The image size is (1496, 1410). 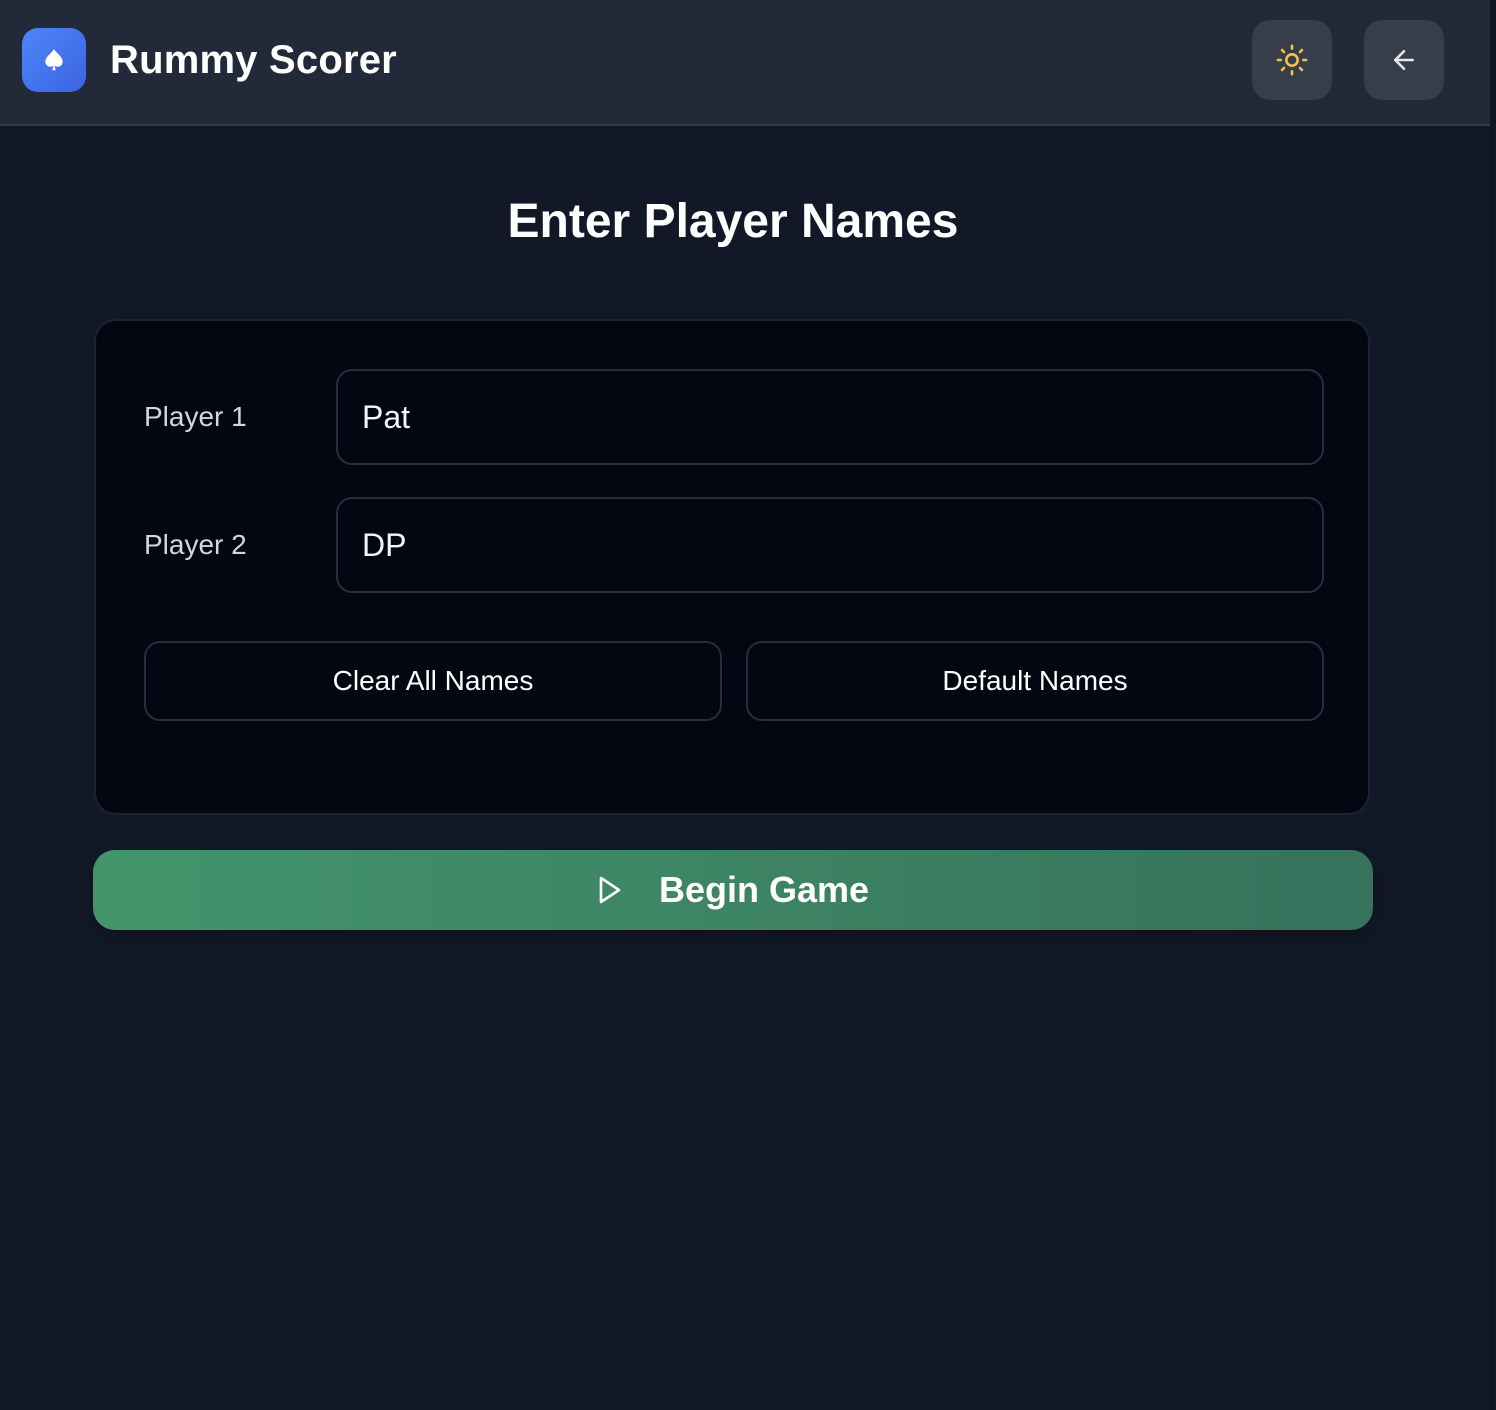 I want to click on arrow-left-icon, so click(x=1404, y=60).